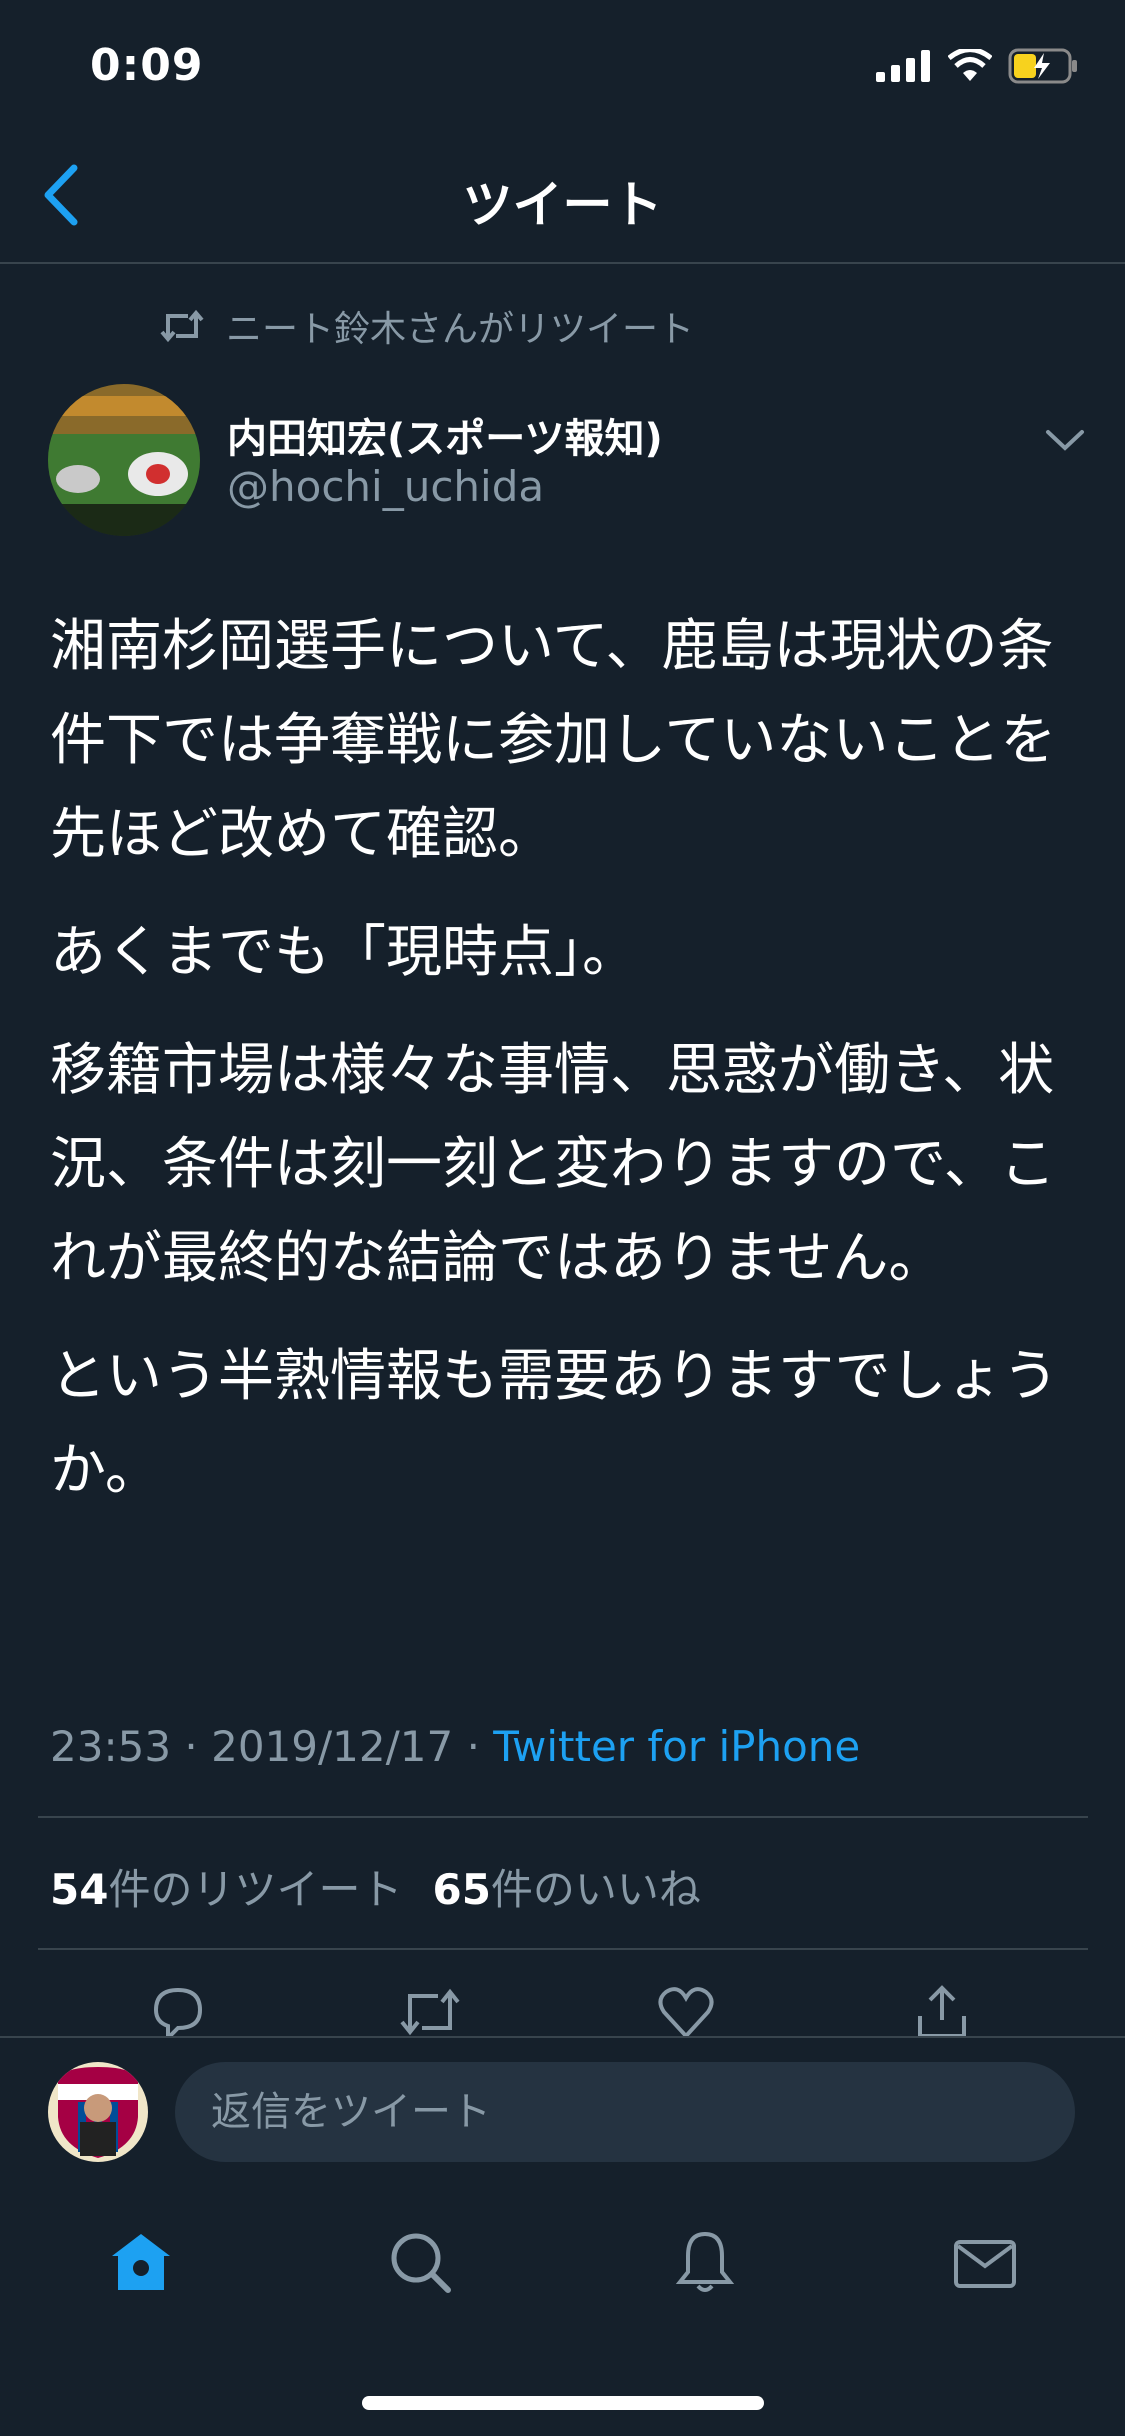 The width and height of the screenshot is (1125, 2436). What do you see at coordinates (421, 2263) in the screenshot?
I see `search-icon` at bounding box center [421, 2263].